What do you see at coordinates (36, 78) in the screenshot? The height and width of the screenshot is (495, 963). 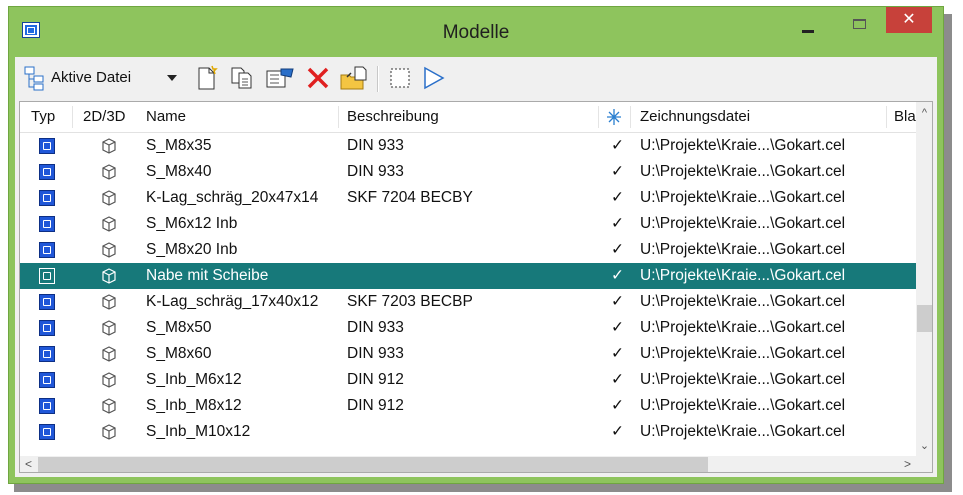 I see `models-tree-icon` at bounding box center [36, 78].